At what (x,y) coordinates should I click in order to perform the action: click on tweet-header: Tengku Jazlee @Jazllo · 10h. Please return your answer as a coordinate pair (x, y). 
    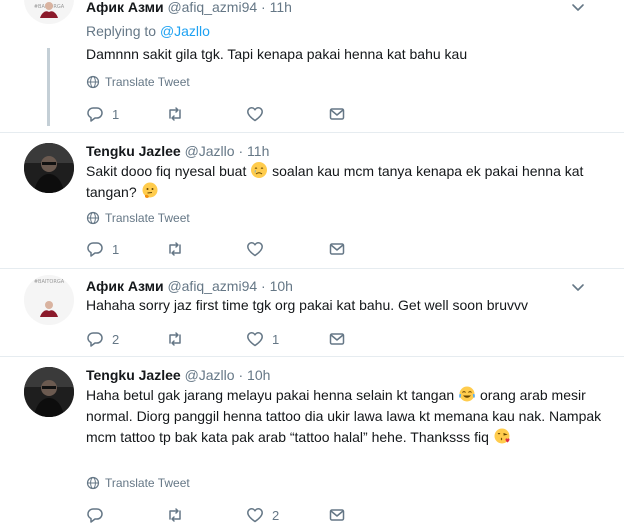
    Looking at the image, I should click on (178, 375).